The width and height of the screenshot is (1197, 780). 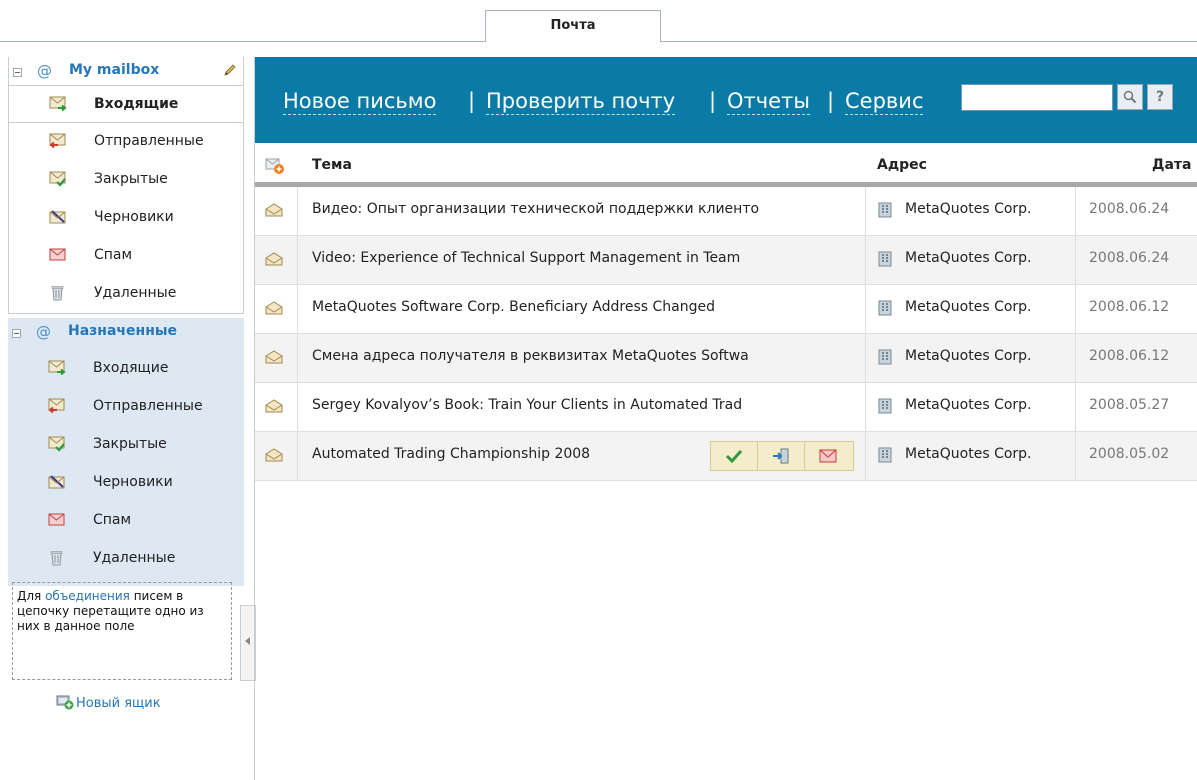 I want to click on reports-link: Отчеты, so click(x=768, y=101).